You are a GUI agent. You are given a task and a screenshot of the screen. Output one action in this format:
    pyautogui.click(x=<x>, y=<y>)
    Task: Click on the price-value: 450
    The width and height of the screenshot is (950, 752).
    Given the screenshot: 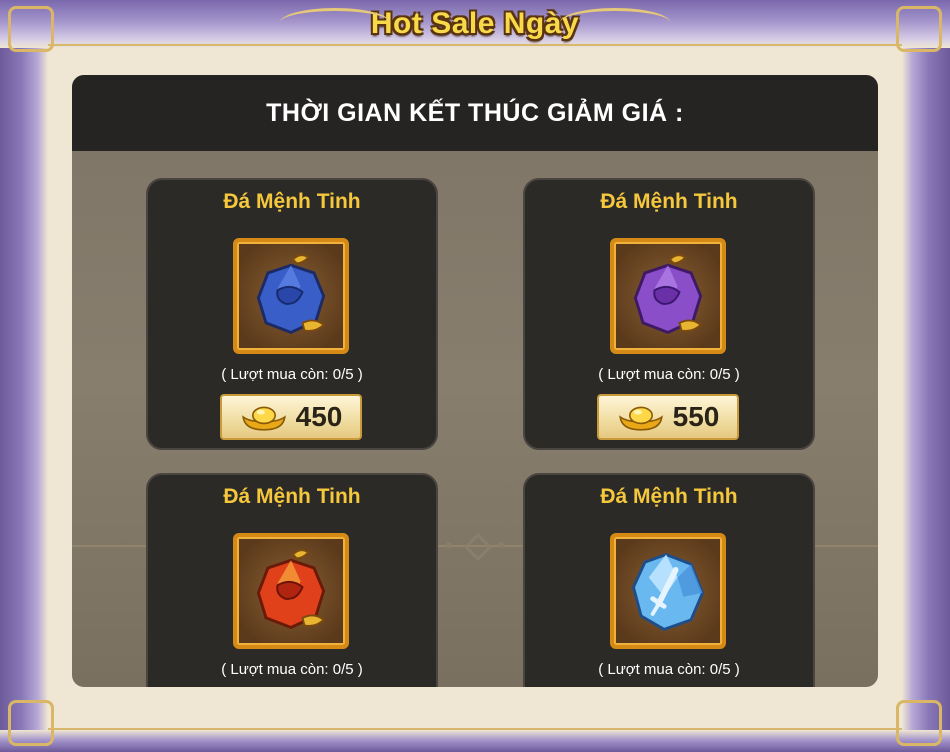 What is the action you would take?
    pyautogui.click(x=319, y=416)
    